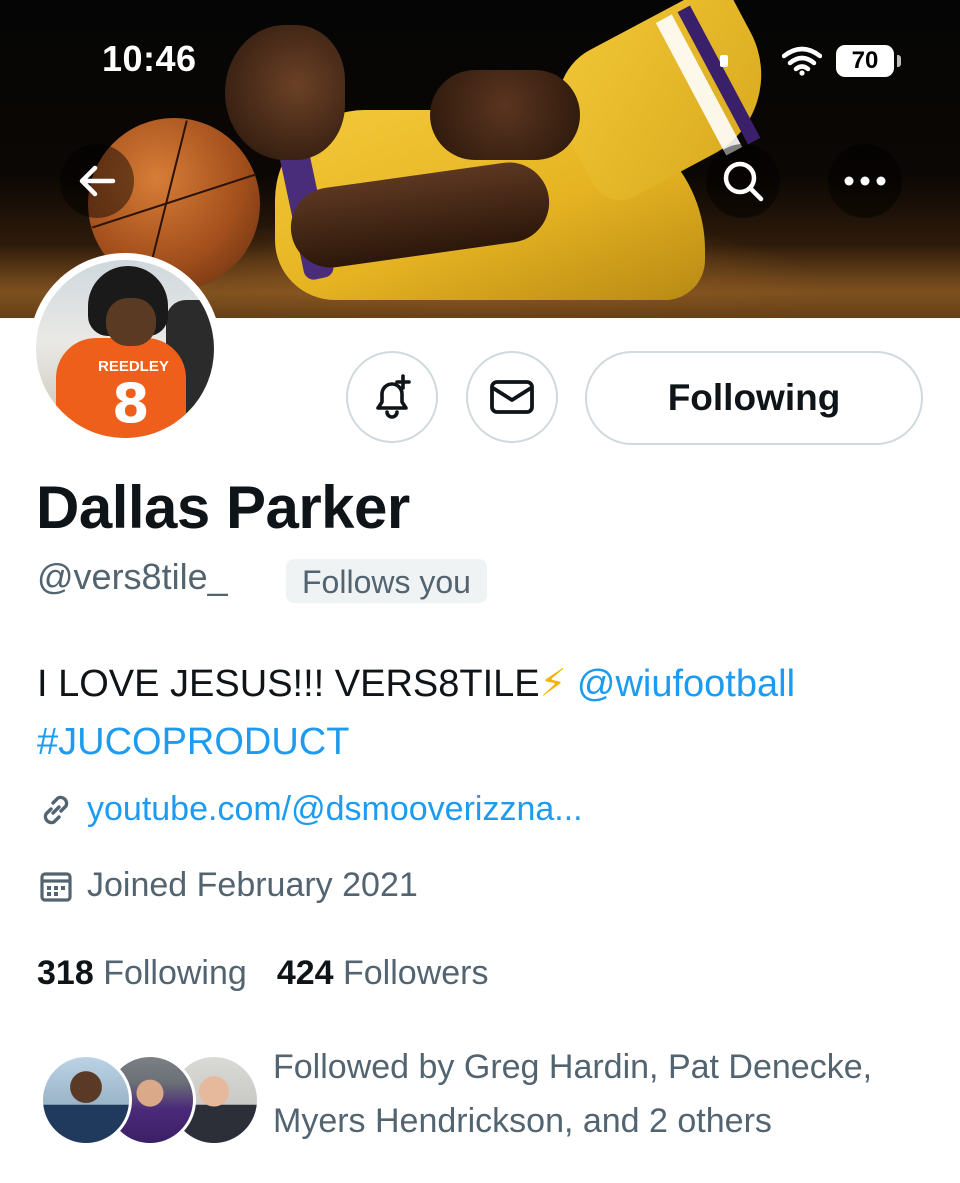  Describe the element at coordinates (386, 581) in the screenshot. I see `follows-you-badge: Follows you` at that location.